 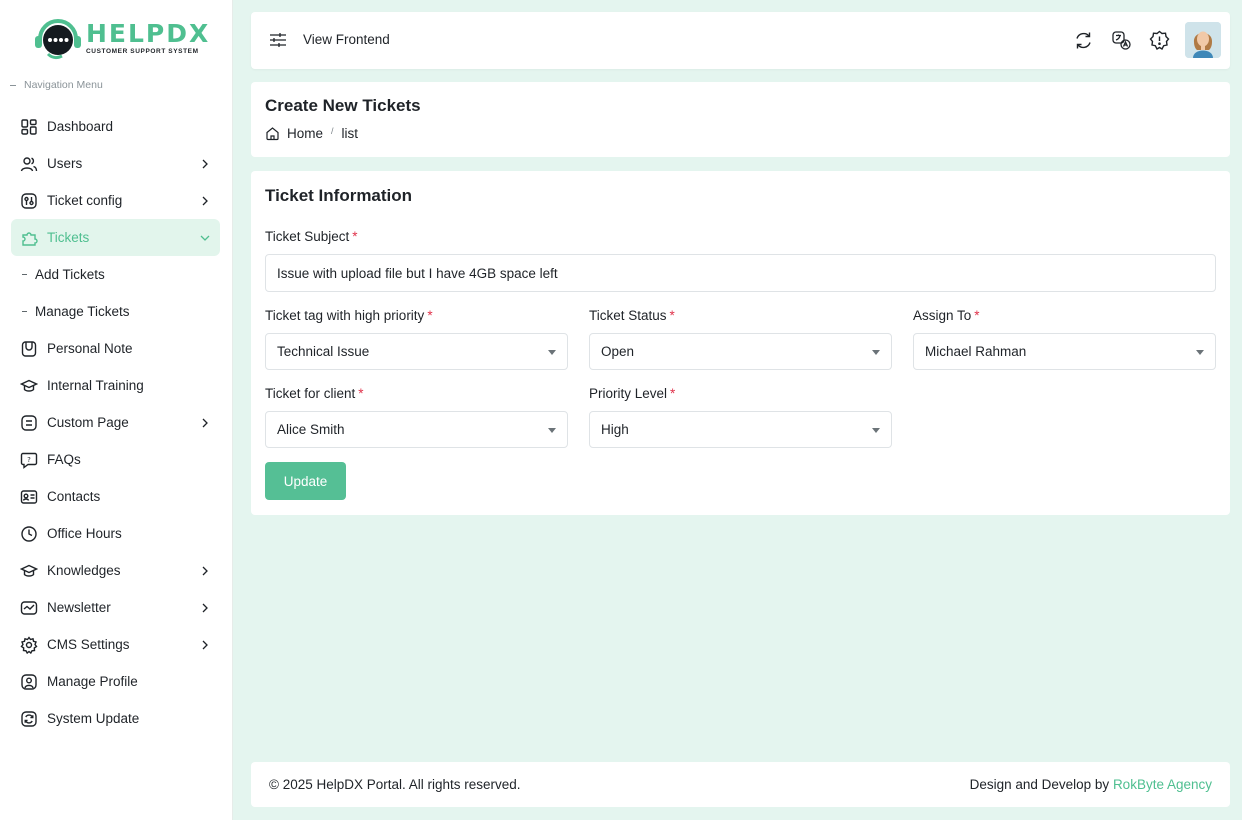 What do you see at coordinates (29, 571) in the screenshot?
I see `knowledge-icon` at bounding box center [29, 571].